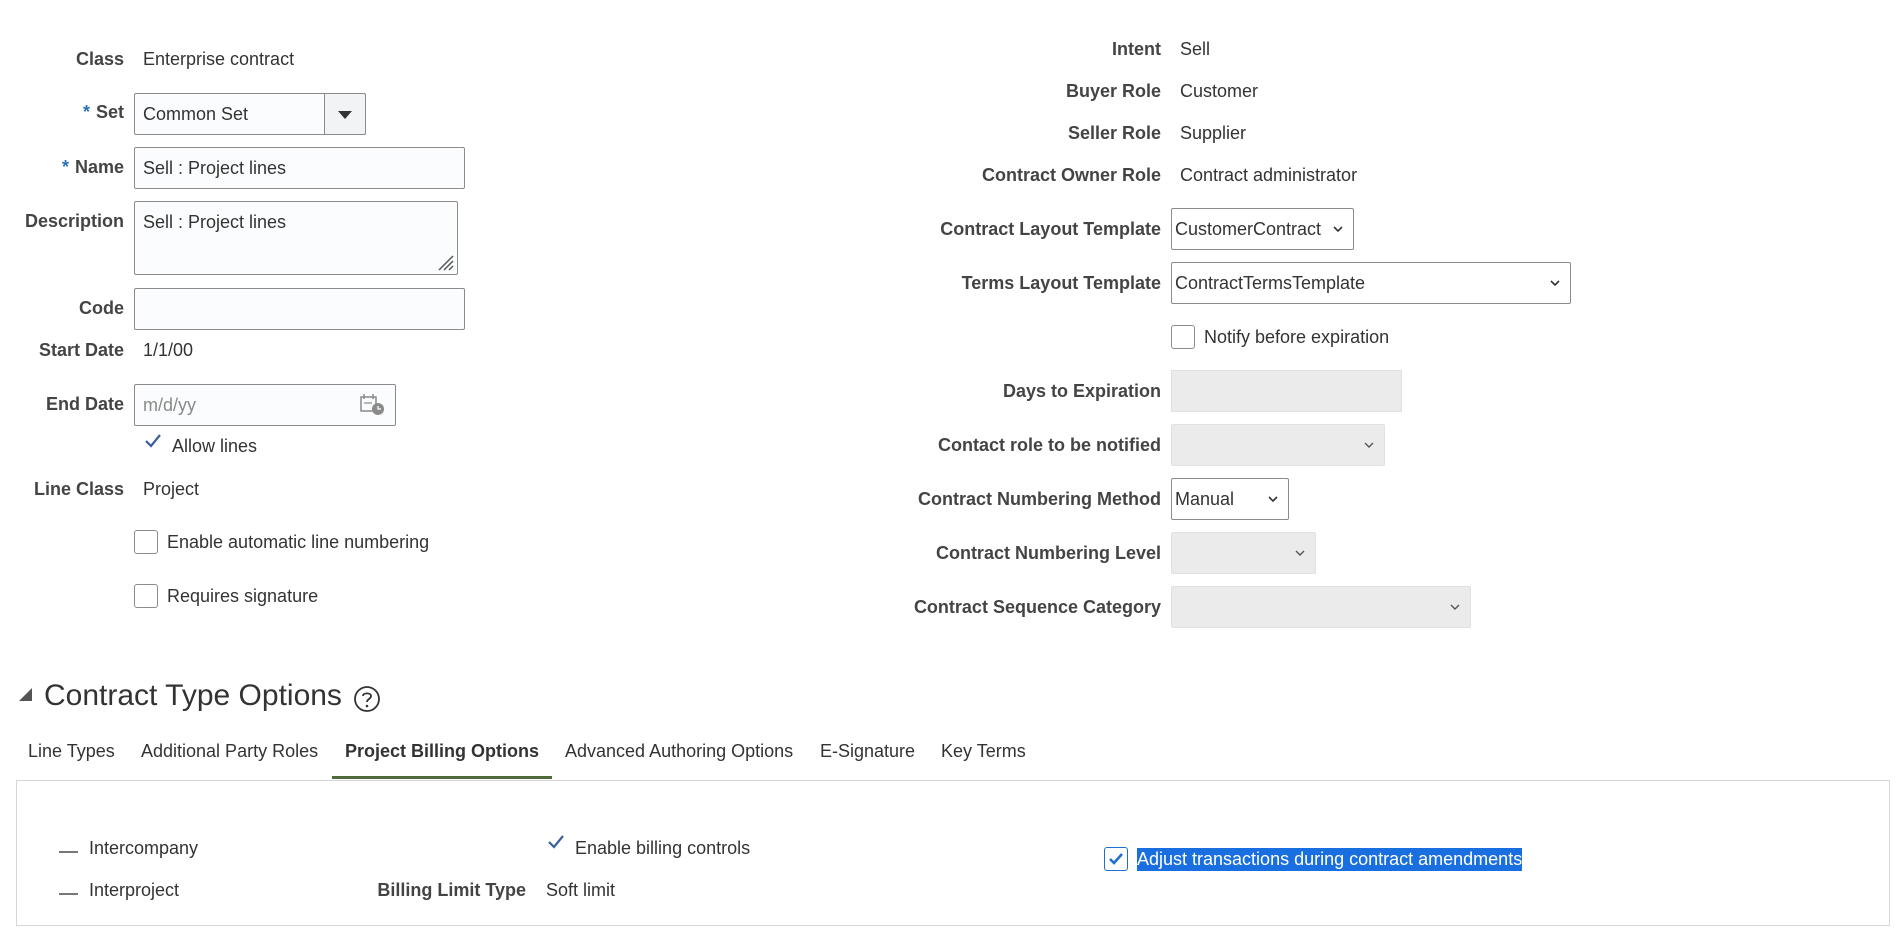 The height and width of the screenshot is (930, 1898). I want to click on numbering-level-label: Contract Numbering Level, so click(1048, 553).